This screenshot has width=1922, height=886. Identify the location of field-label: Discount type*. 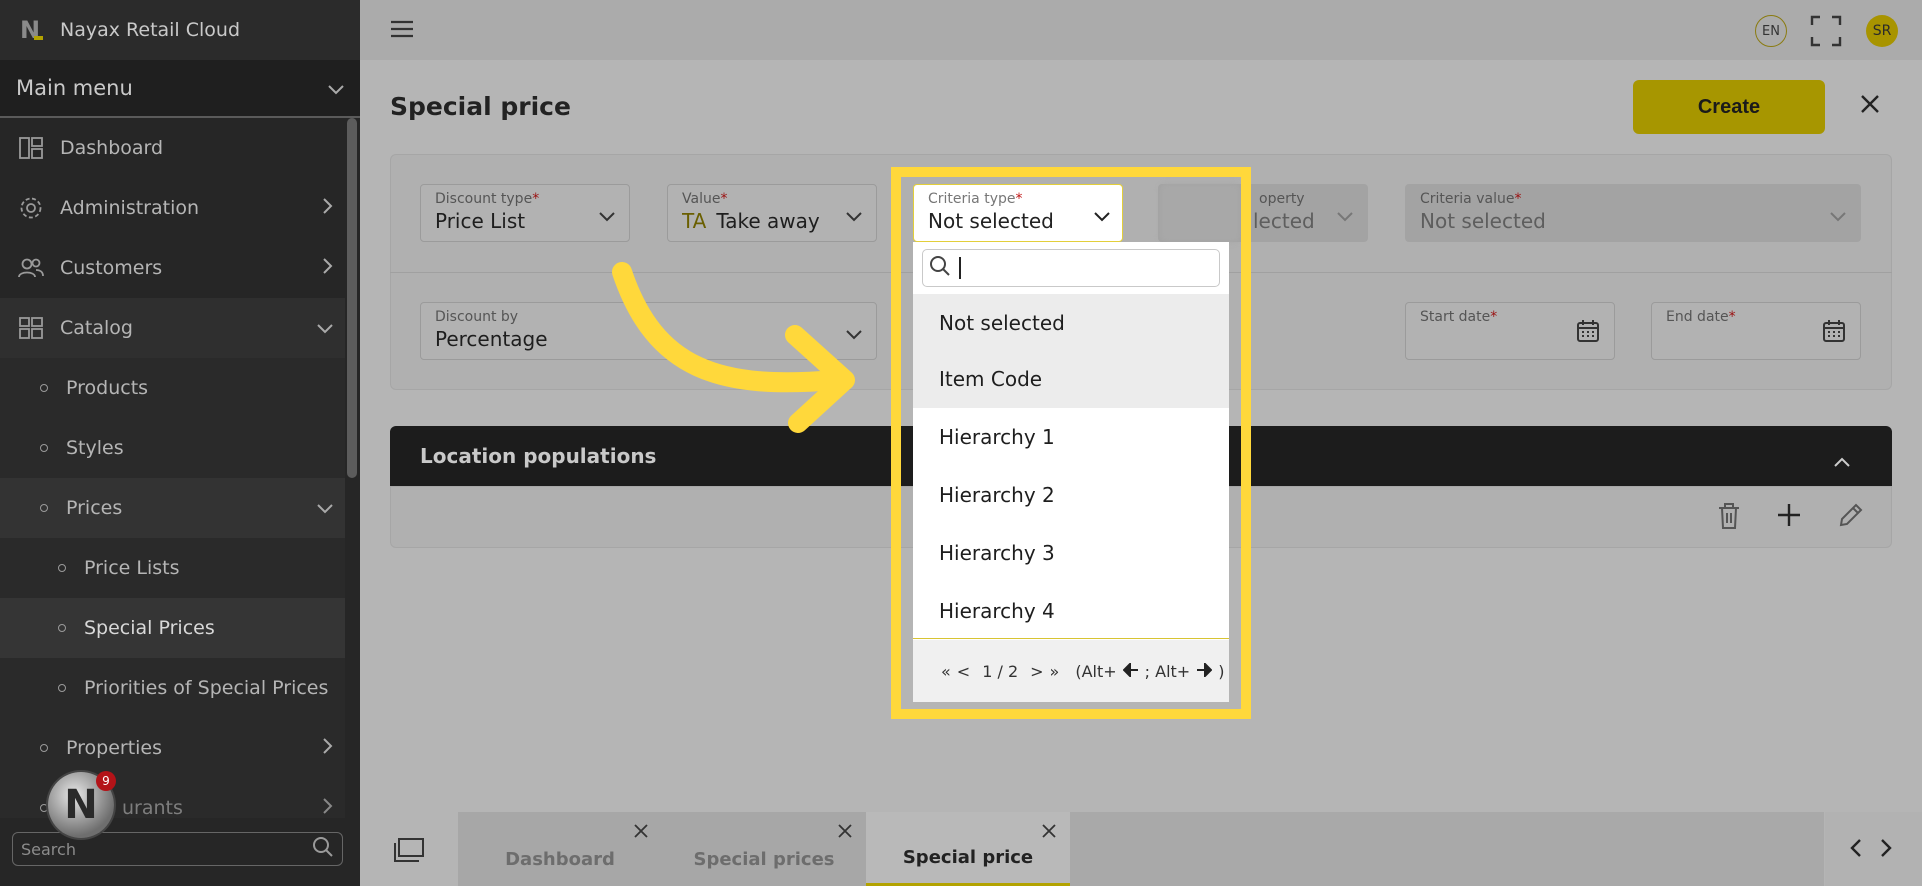
(525, 199).